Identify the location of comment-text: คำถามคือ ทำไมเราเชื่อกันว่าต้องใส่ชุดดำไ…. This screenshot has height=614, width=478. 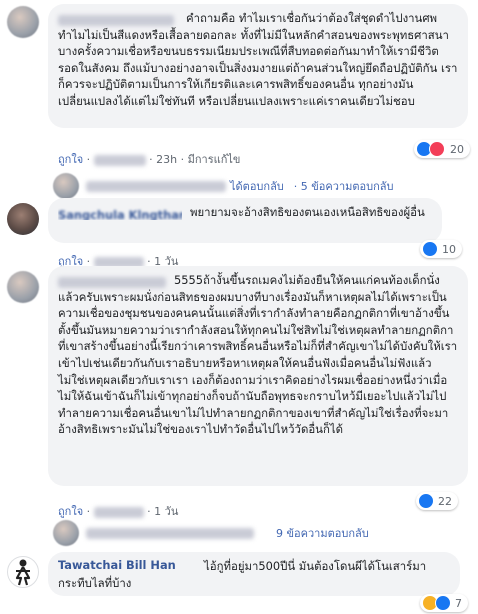
(258, 59).